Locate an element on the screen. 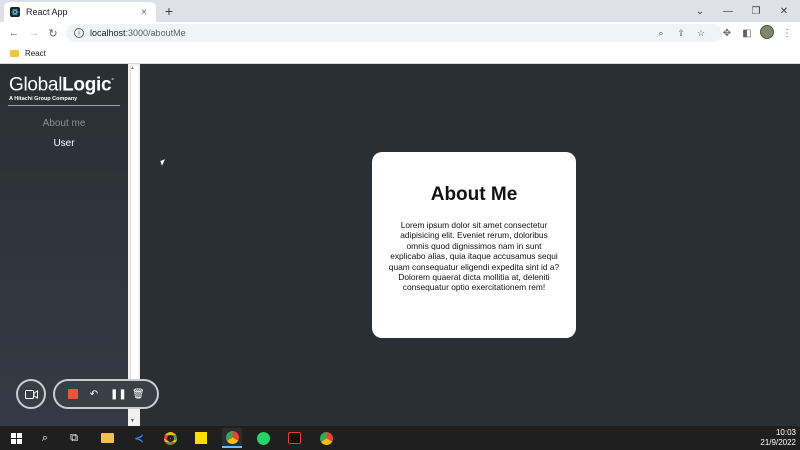 The width and height of the screenshot is (800, 450). sticky-notes-icon is located at coordinates (201, 438).